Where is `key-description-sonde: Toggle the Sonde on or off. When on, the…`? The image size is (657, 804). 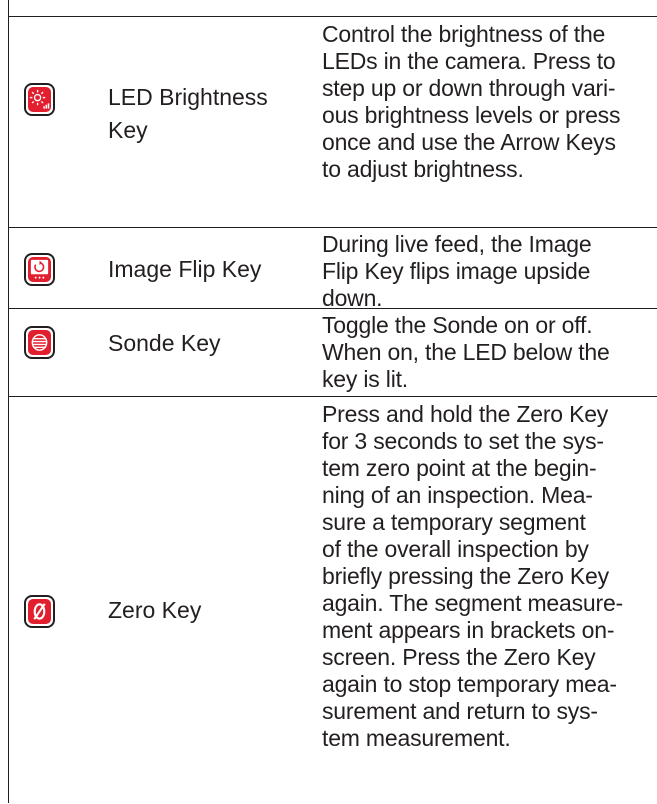 key-description-sonde: Toggle the Sonde on or off. When on, the… is located at coordinates (466, 352).